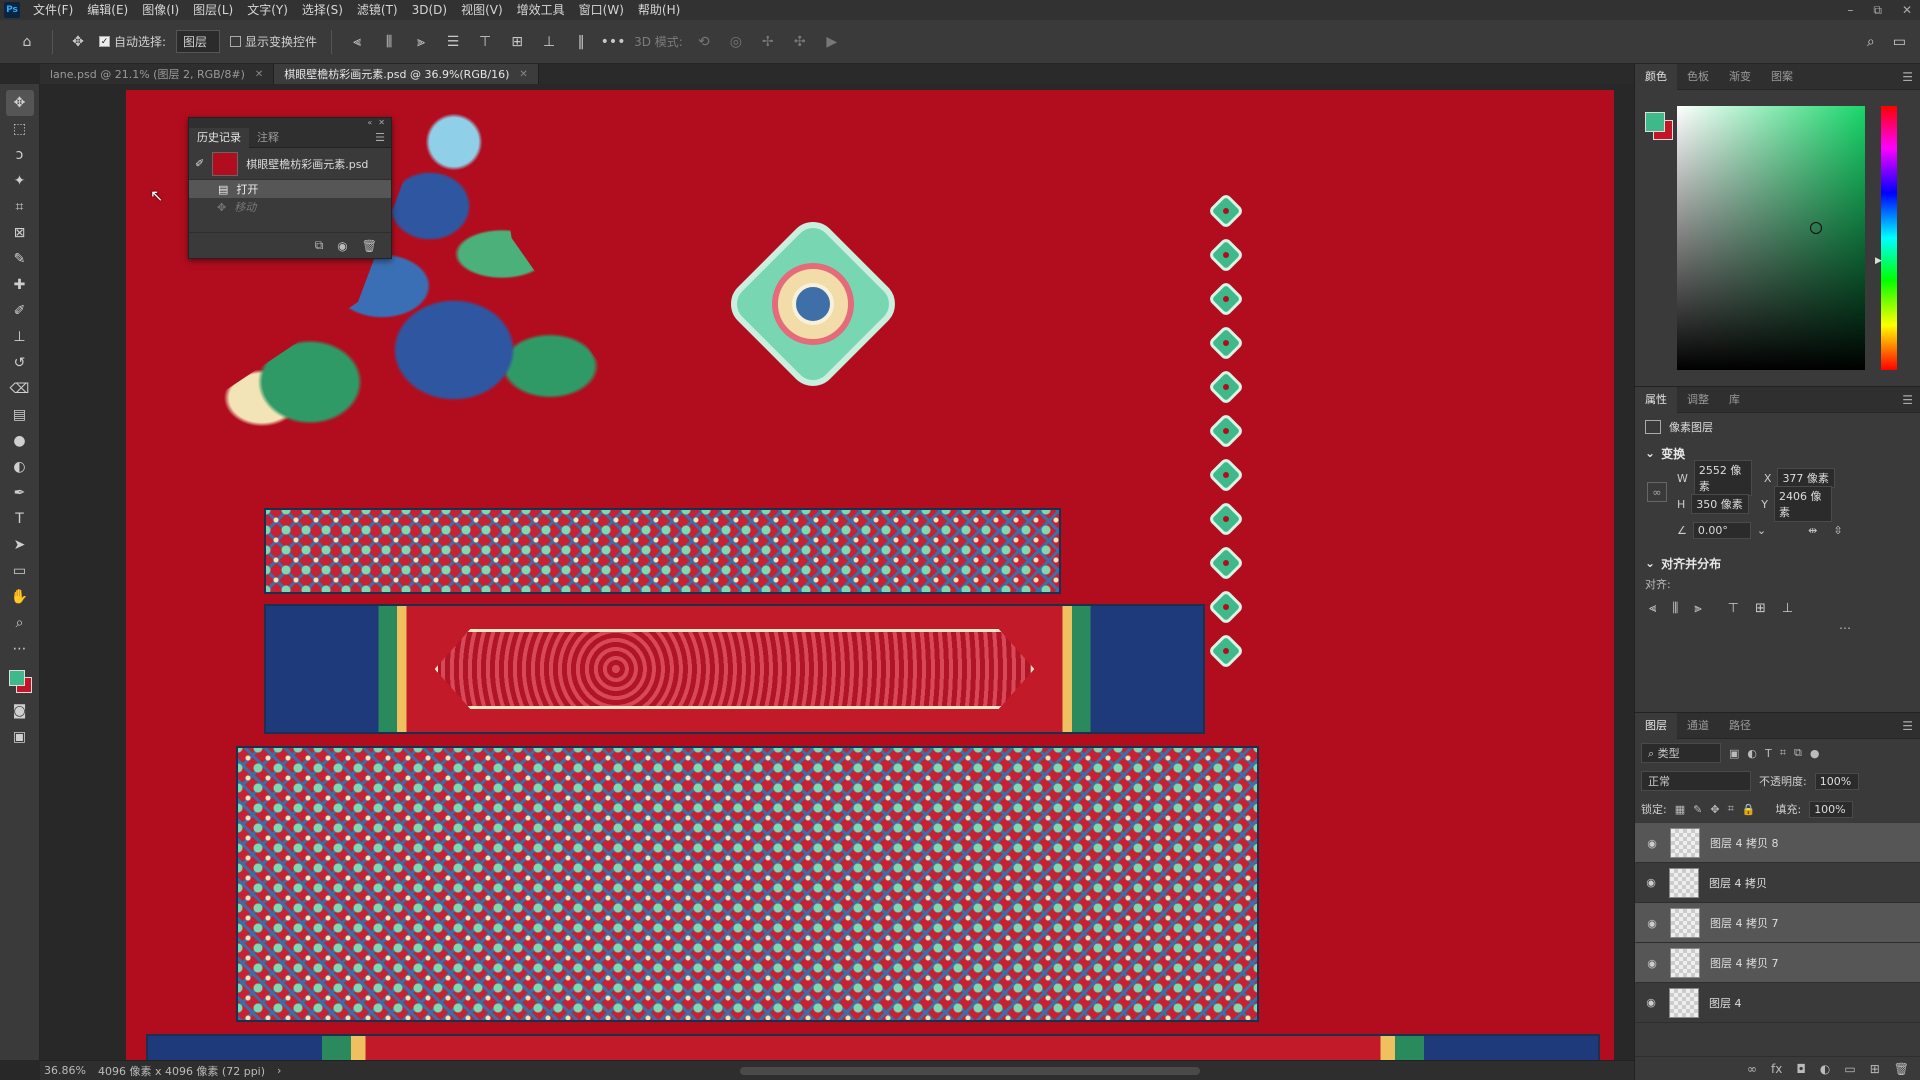 This screenshot has width=1920, height=1080. Describe the element at coordinates (1722, 478) in the screenshot. I see `width-field: 2552 像素` at that location.